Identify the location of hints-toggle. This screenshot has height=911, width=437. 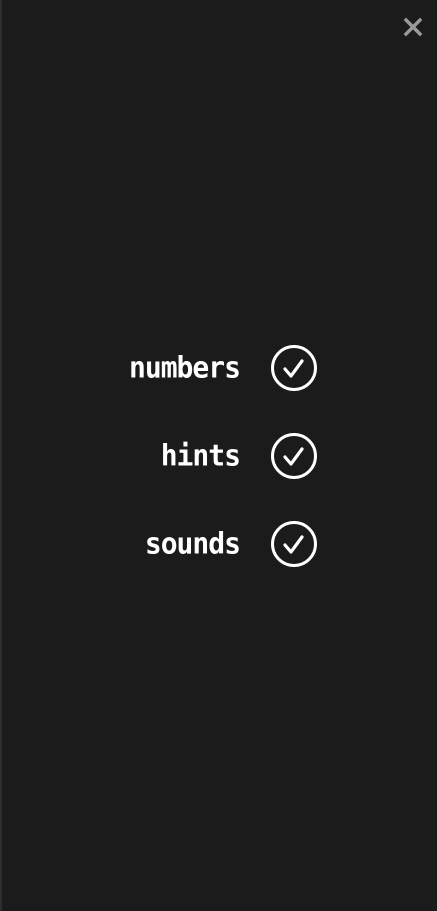
(294, 456).